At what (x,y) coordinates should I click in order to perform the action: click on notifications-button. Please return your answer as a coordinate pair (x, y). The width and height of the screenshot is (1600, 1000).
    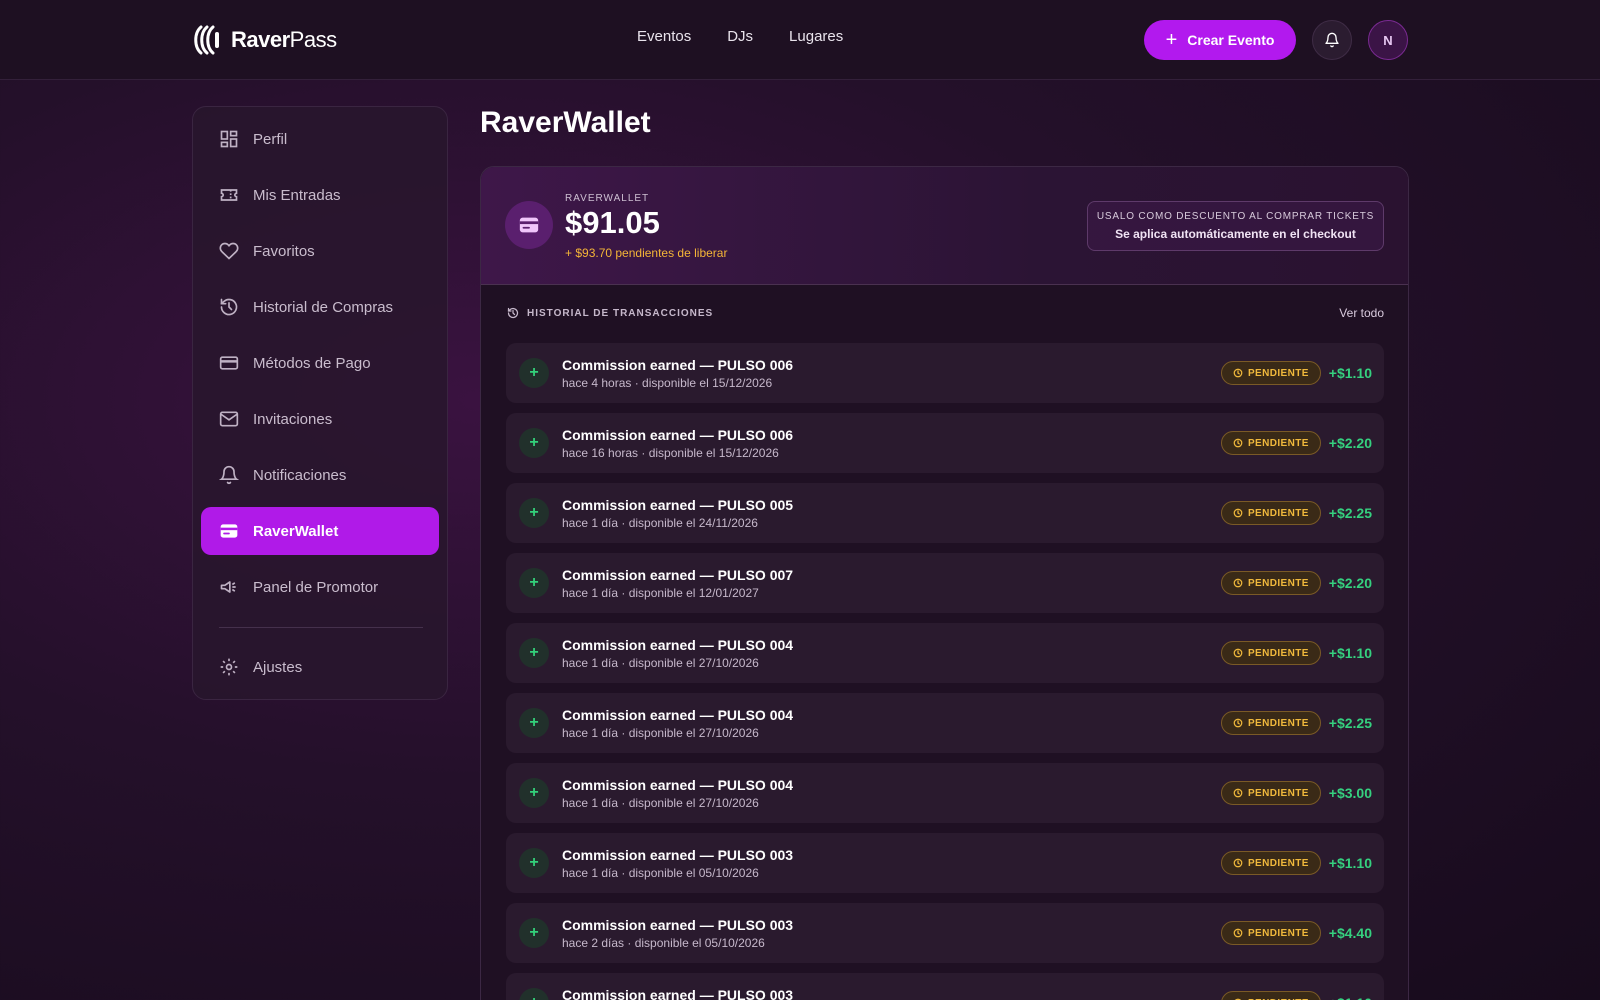
    Looking at the image, I should click on (1332, 40).